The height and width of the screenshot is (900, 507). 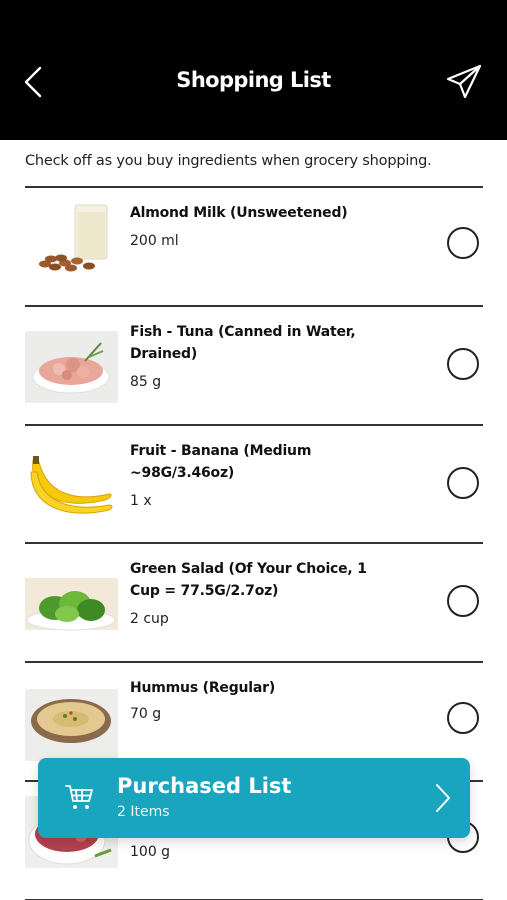 I want to click on banana-image, so click(x=71, y=485).